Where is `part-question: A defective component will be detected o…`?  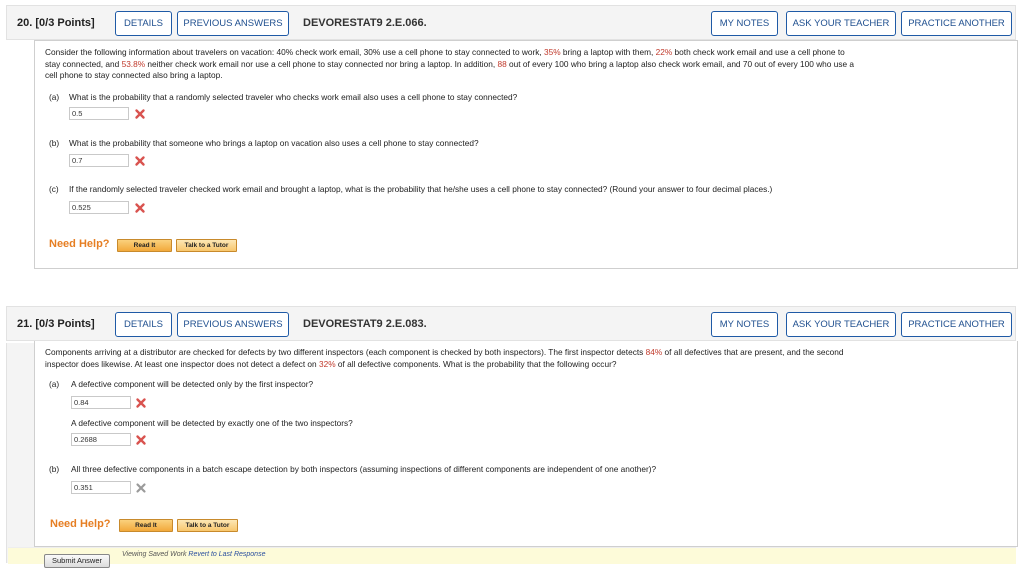 part-question: A defective component will be detected o… is located at coordinates (192, 384).